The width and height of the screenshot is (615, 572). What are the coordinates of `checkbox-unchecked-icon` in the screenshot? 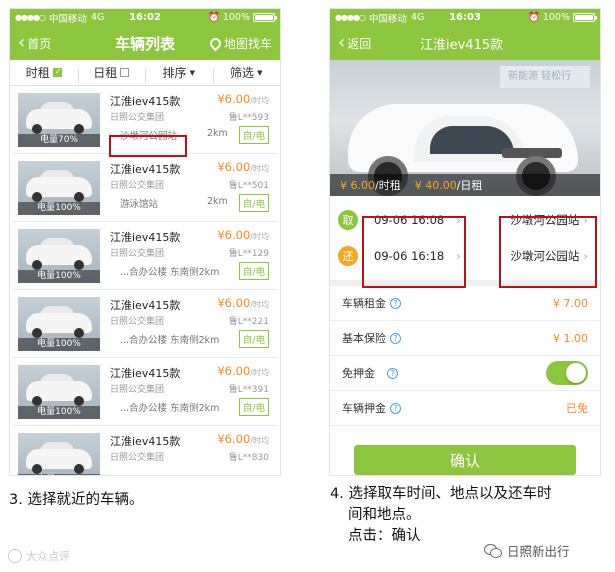 It's located at (125, 72).